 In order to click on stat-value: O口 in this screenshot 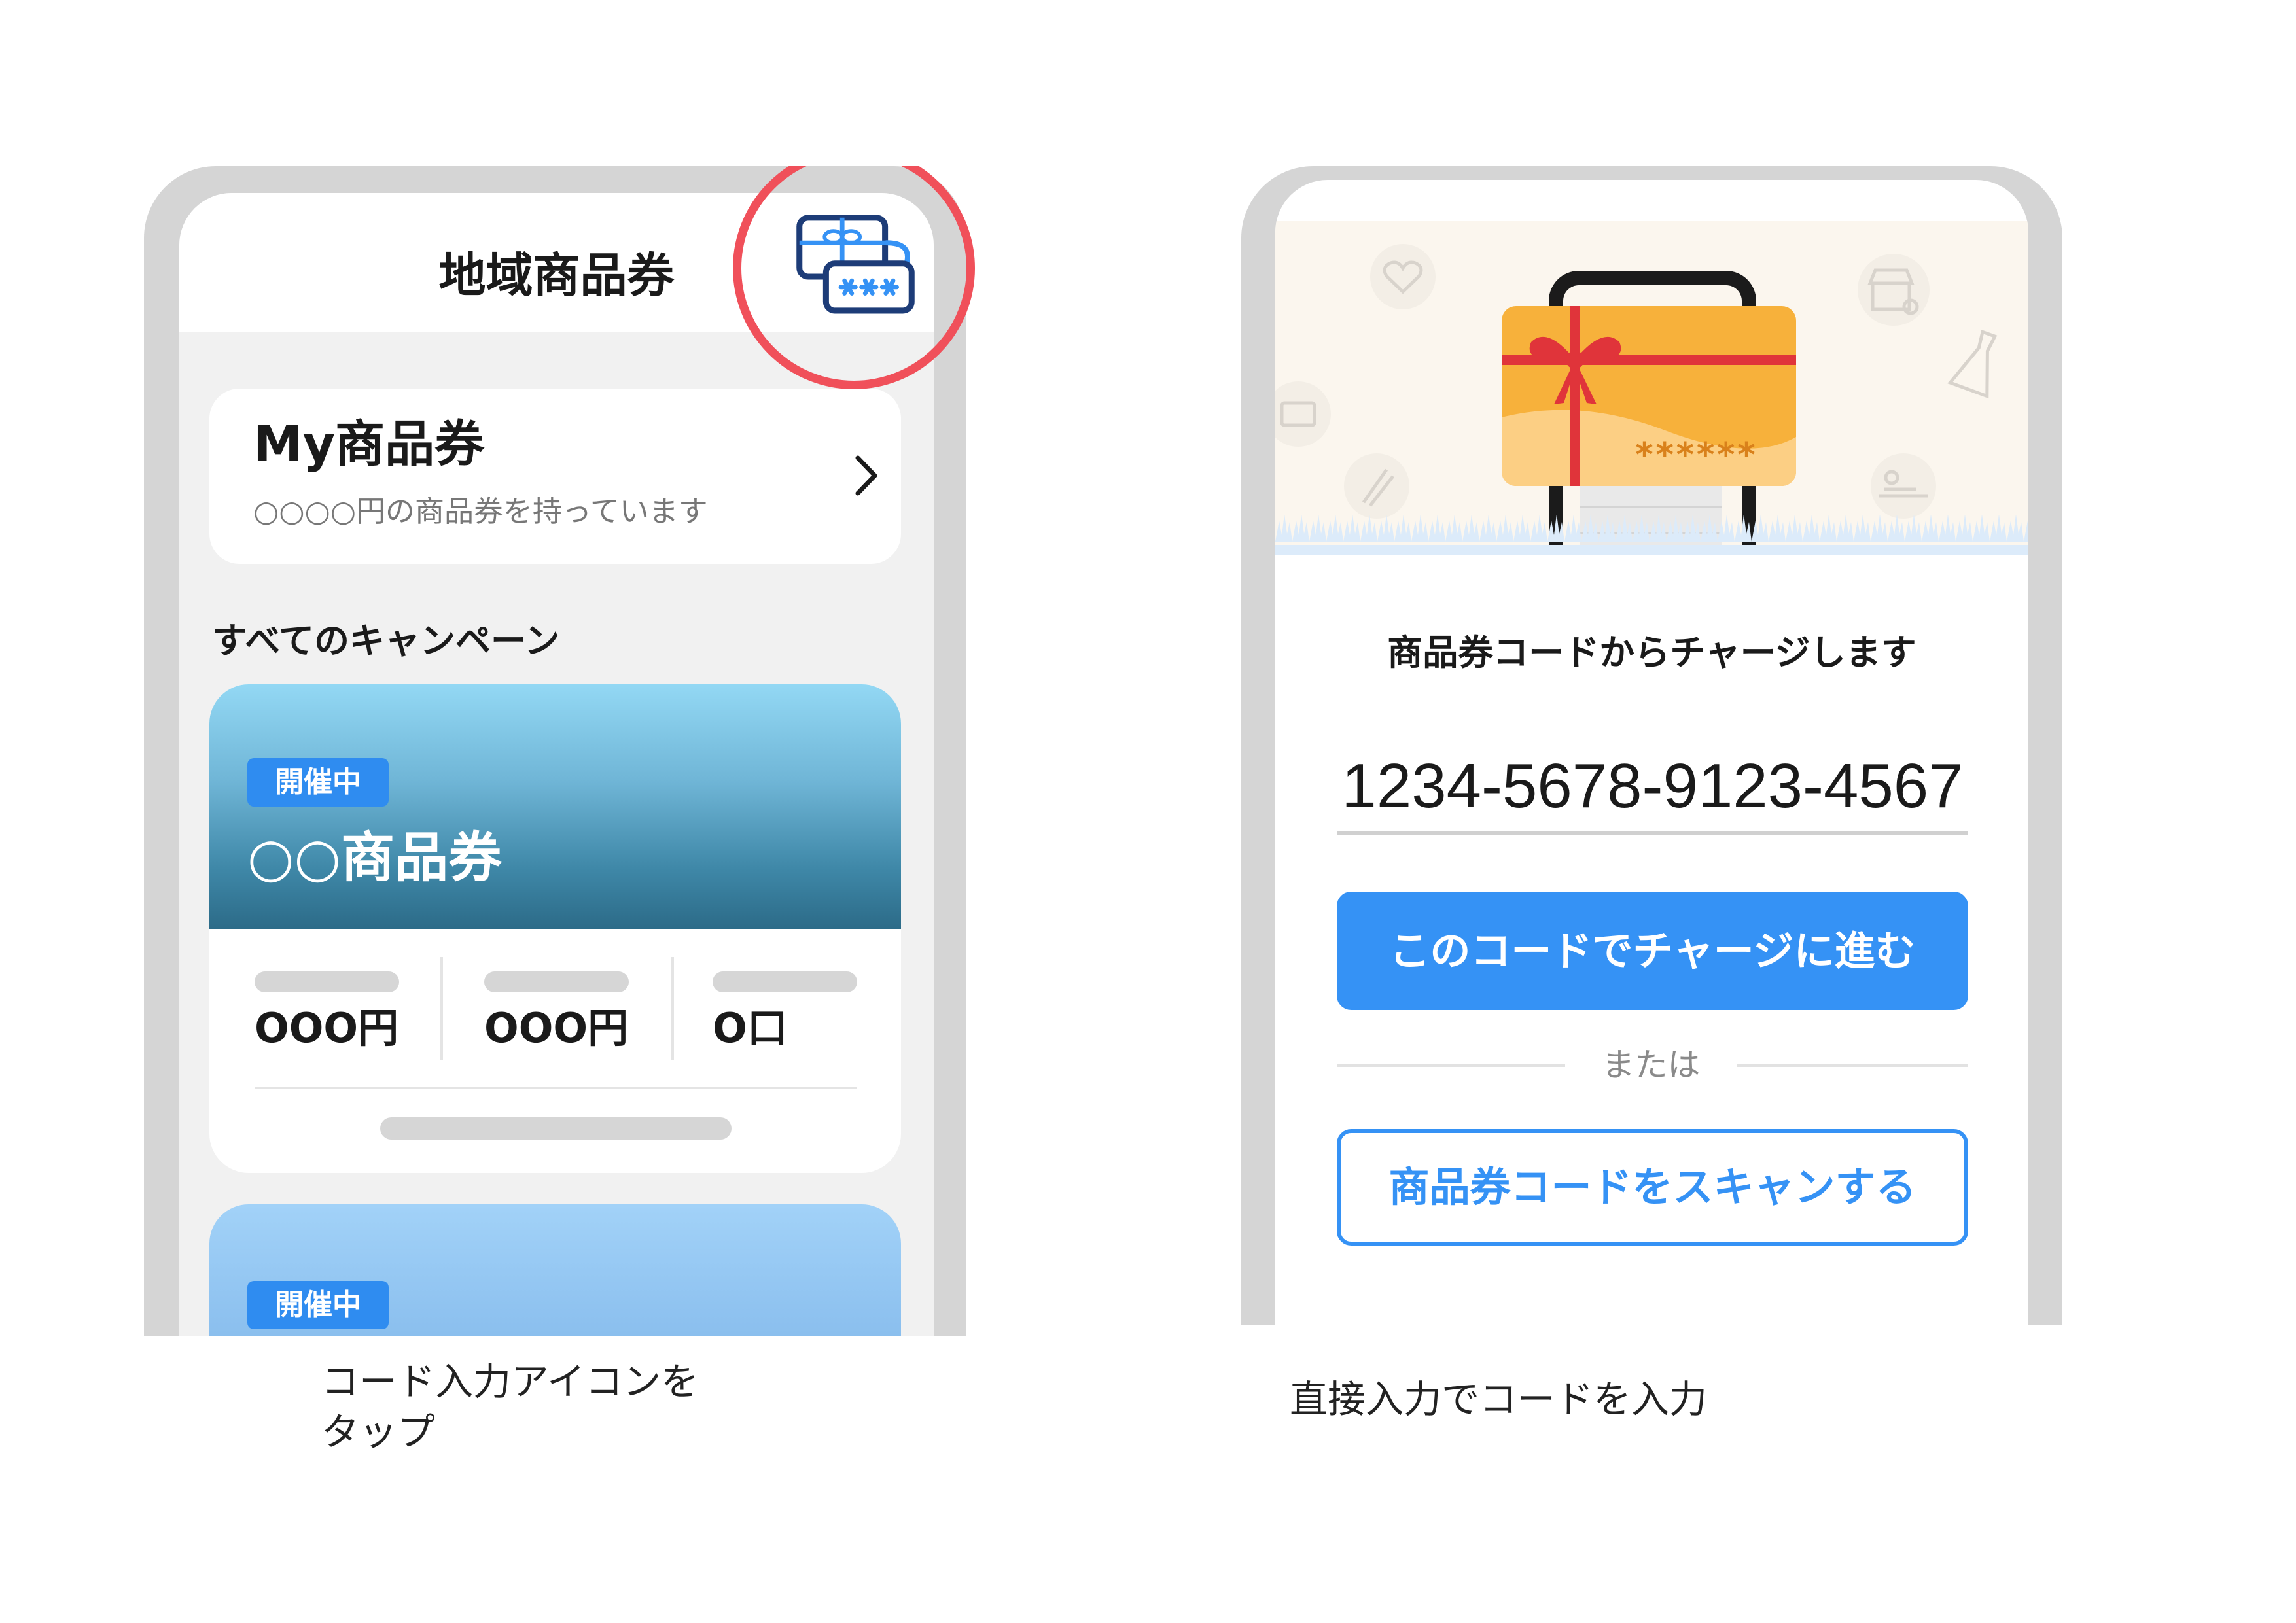, I will do `click(751, 1028)`.